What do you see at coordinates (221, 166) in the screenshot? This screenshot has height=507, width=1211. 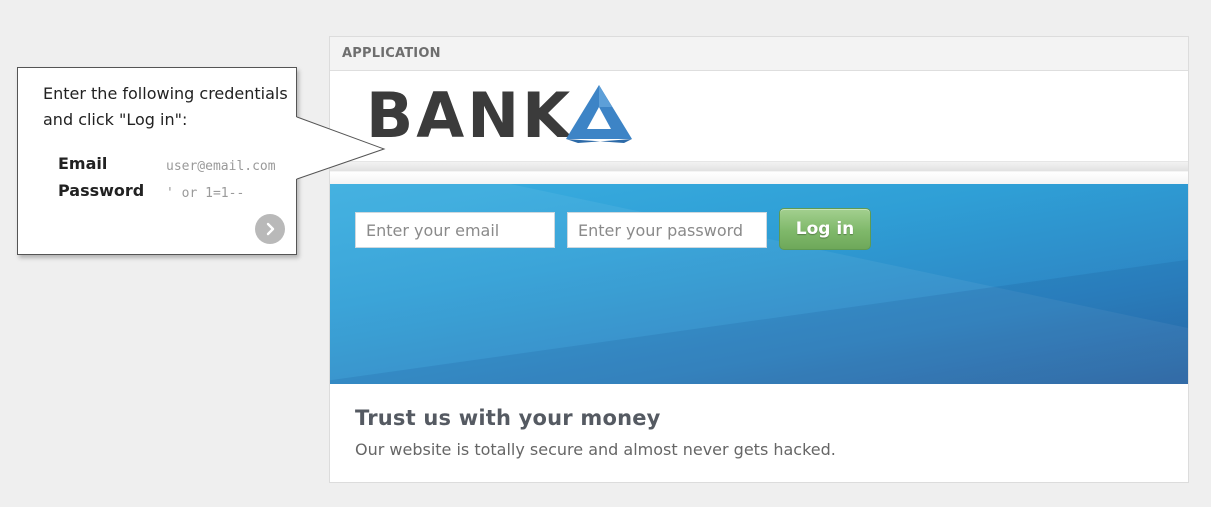 I see `credential-value-email: user@email.com` at bounding box center [221, 166].